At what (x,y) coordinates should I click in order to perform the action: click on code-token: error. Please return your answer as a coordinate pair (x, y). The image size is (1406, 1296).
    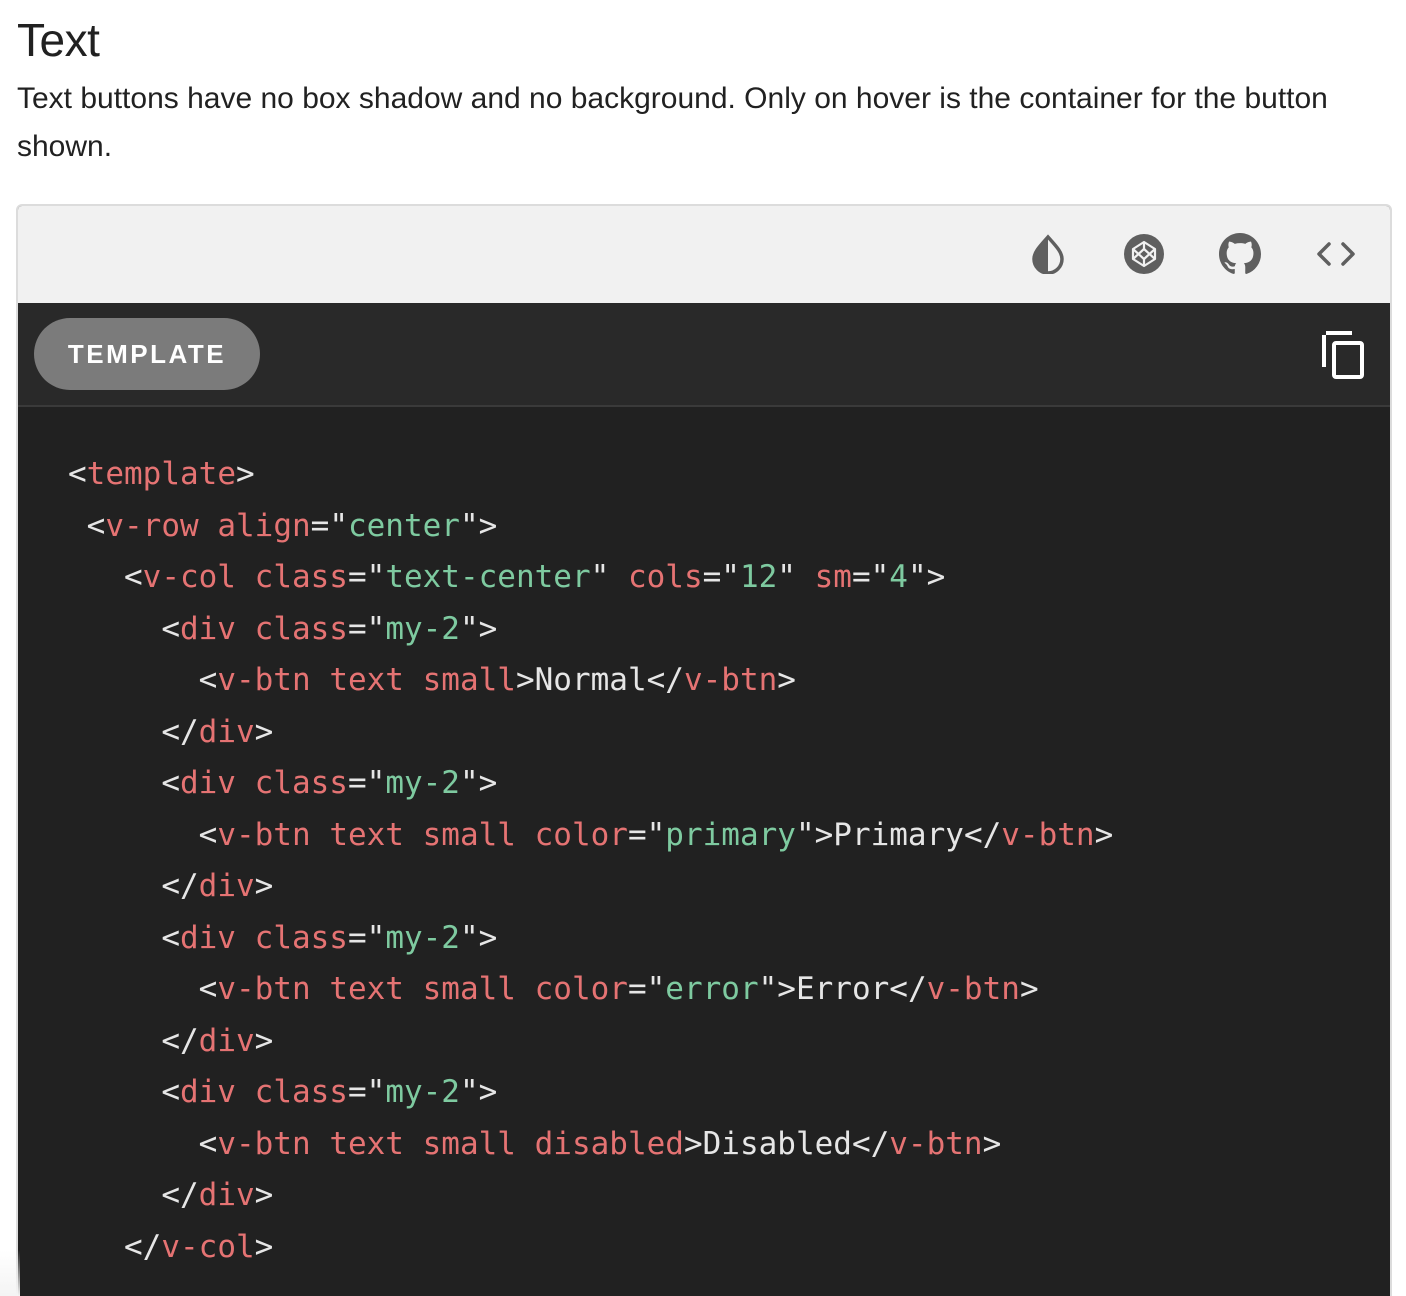
    Looking at the image, I should click on (712, 989).